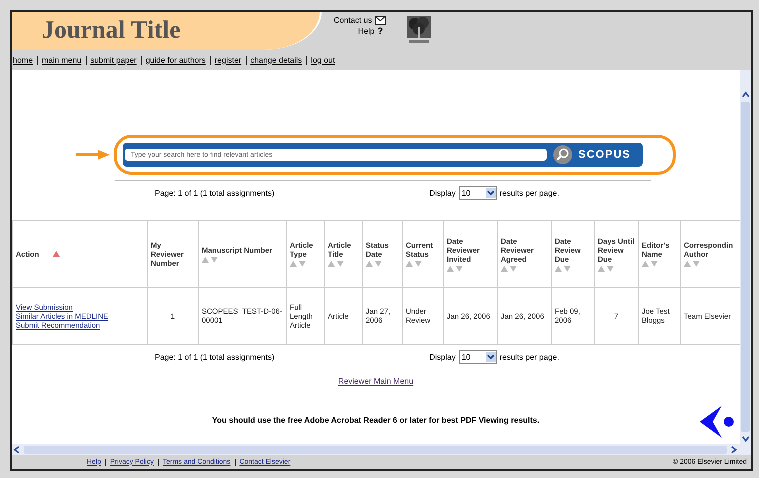 The image size is (759, 478). I want to click on scopus-logo: SCOPUS, so click(605, 155).